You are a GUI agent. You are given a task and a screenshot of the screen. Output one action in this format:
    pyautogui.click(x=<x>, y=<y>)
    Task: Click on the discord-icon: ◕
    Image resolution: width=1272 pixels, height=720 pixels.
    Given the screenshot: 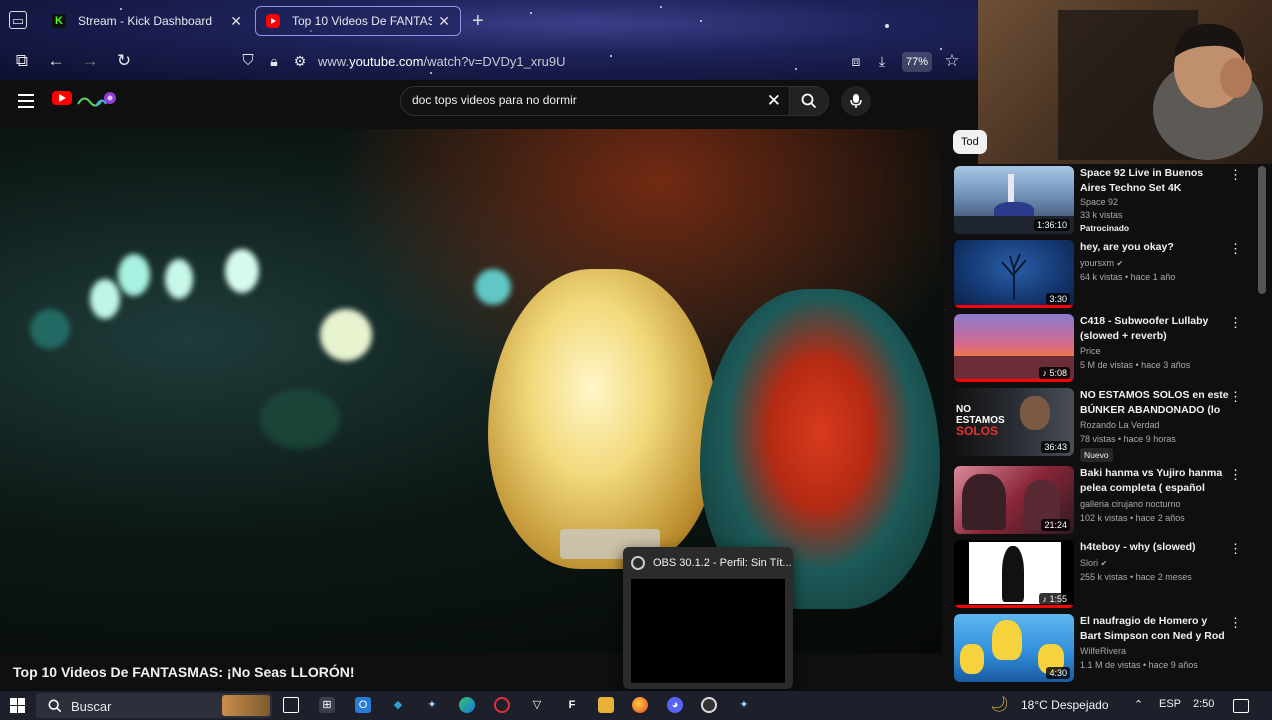 What is the action you would take?
    pyautogui.click(x=675, y=705)
    